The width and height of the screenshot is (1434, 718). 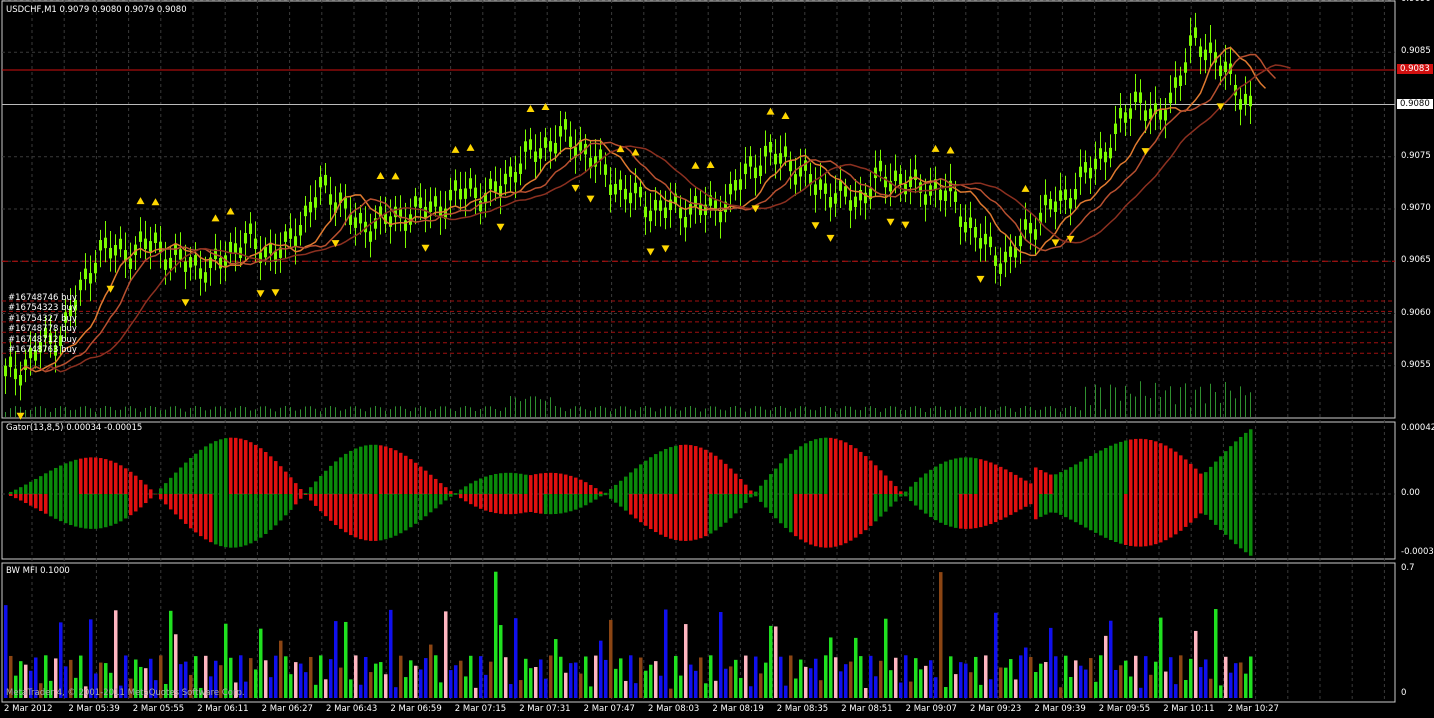 I want to click on order-label: #16748763 buy, so click(x=42, y=350).